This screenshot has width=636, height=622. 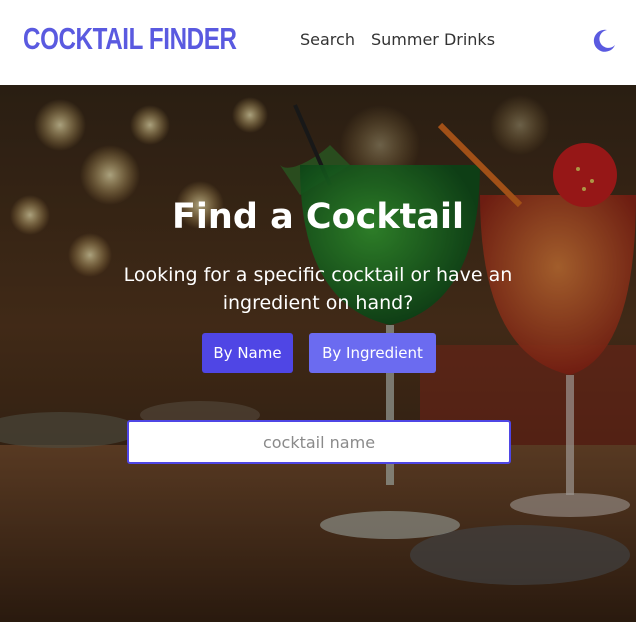 What do you see at coordinates (327, 40) in the screenshot?
I see `nav-link-search: Search` at bounding box center [327, 40].